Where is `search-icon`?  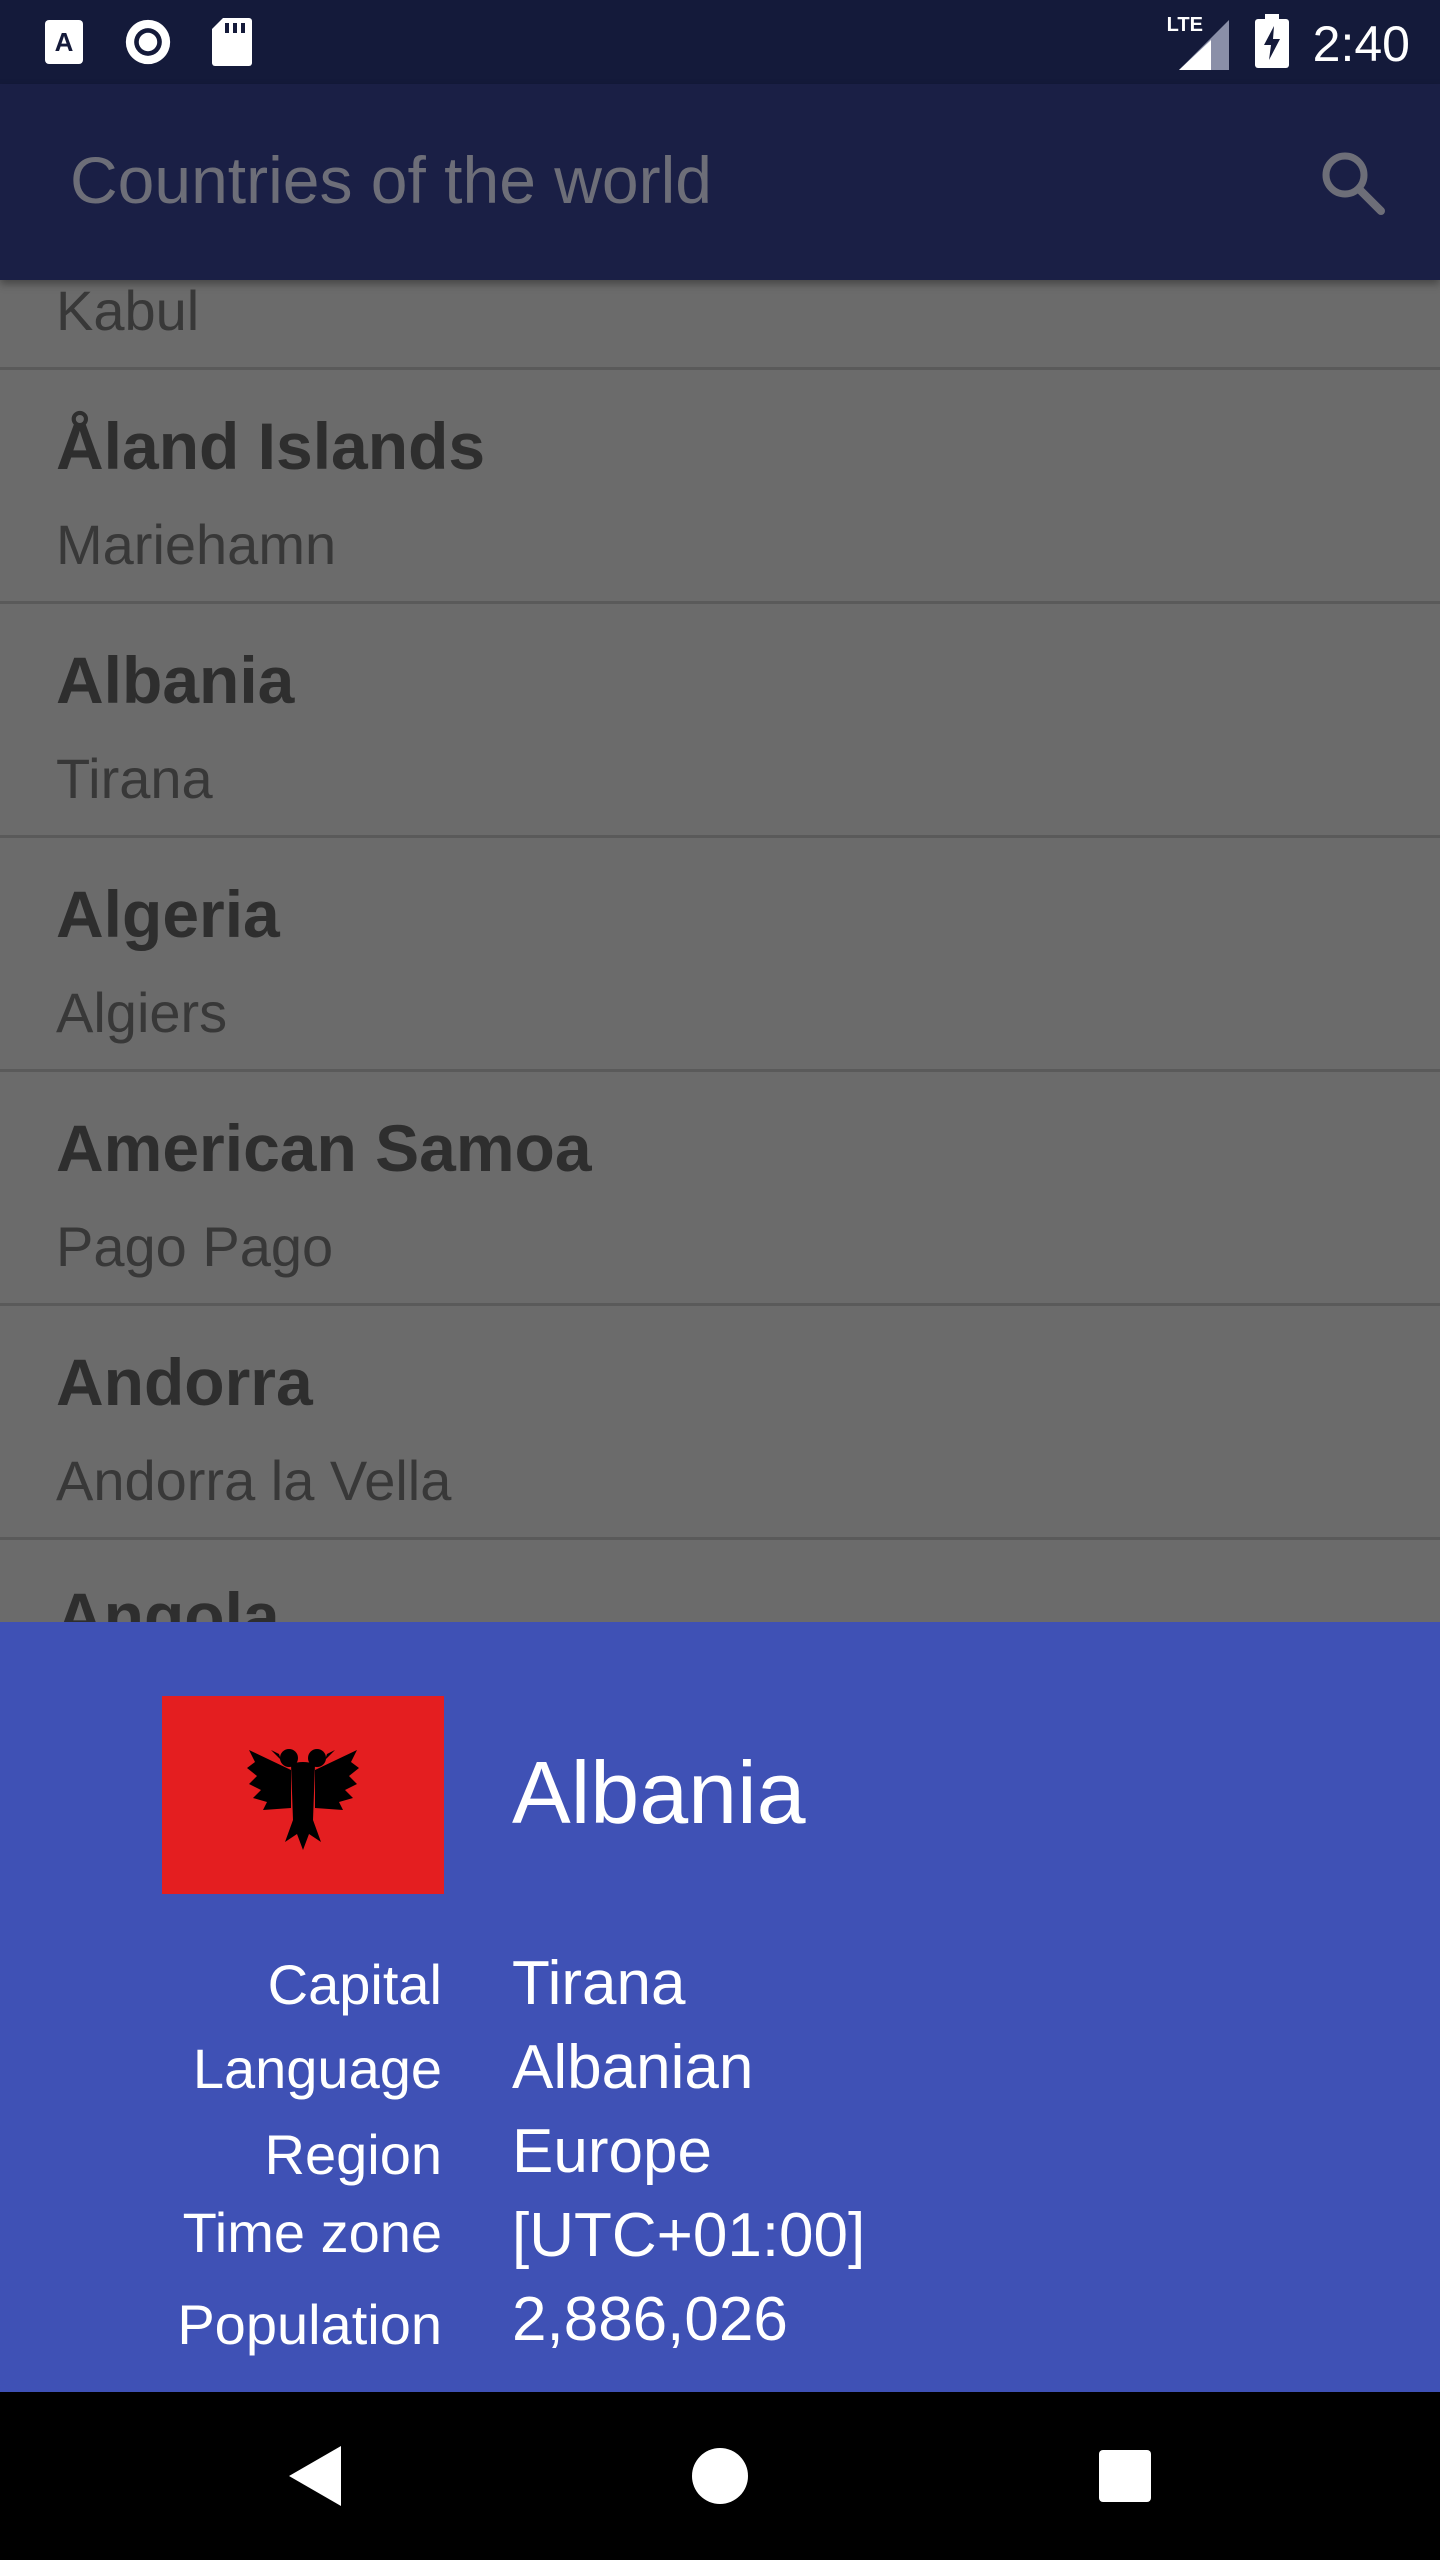 search-icon is located at coordinates (1353, 183).